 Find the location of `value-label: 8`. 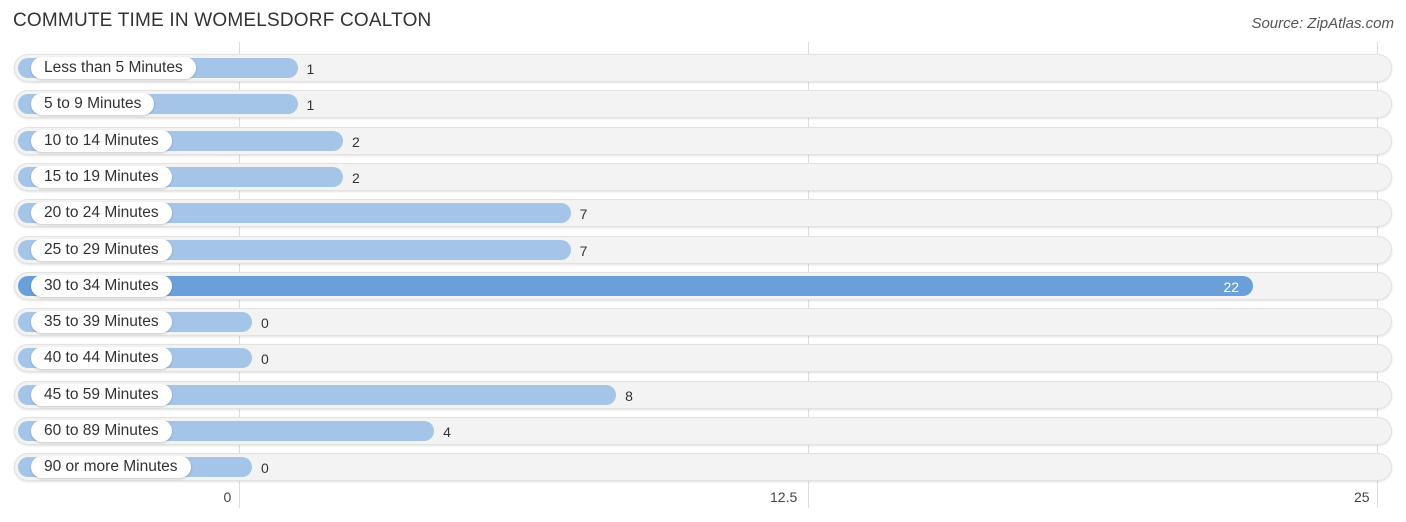

value-label: 8 is located at coordinates (629, 395).